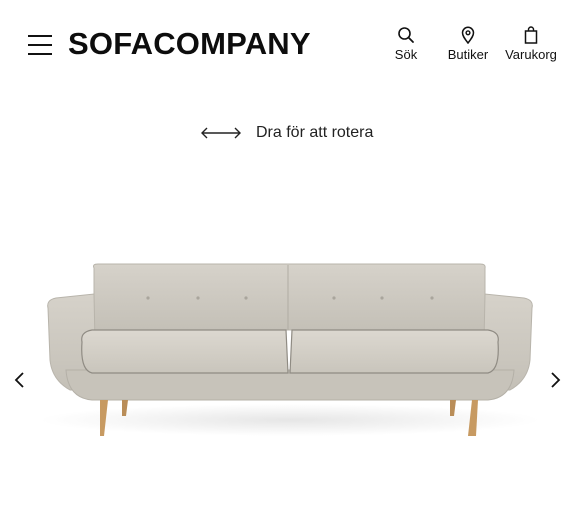 The height and width of the screenshot is (521, 575). I want to click on map-pin-icon, so click(468, 35).